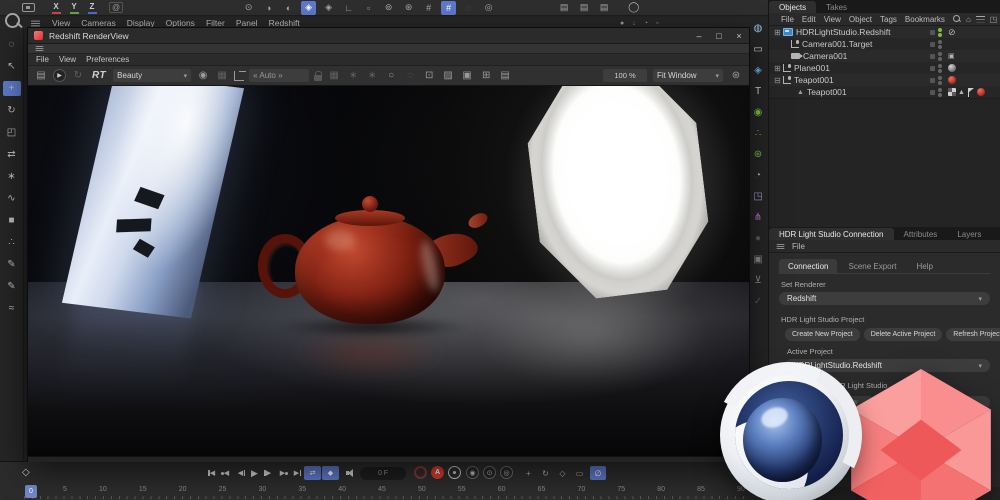 The image size is (1000, 500). What do you see at coordinates (67, 59) in the screenshot?
I see `rv-menu-view: View` at bounding box center [67, 59].